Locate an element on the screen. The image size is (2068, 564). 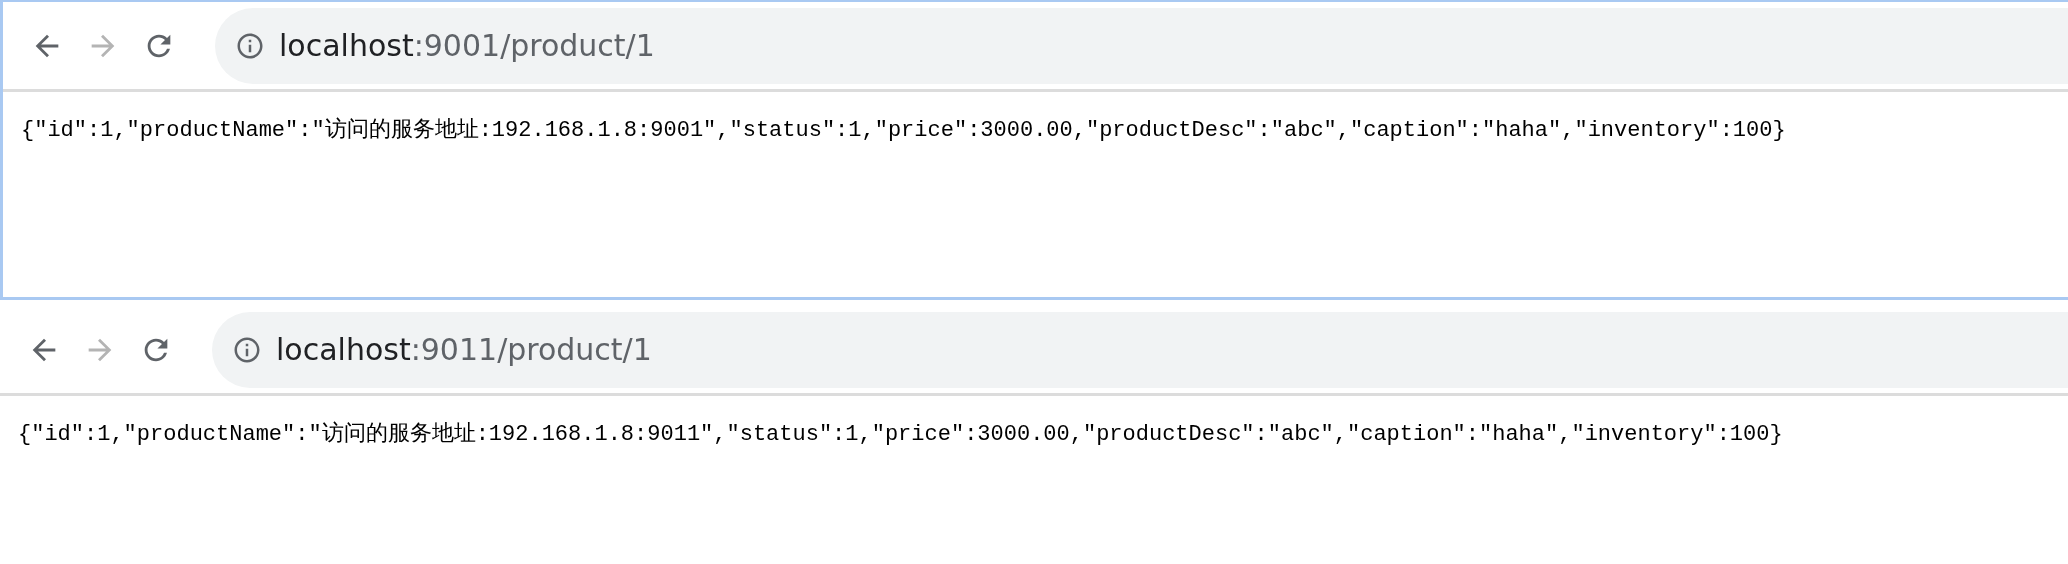
url-path: :9001/product/1 is located at coordinates (534, 45).